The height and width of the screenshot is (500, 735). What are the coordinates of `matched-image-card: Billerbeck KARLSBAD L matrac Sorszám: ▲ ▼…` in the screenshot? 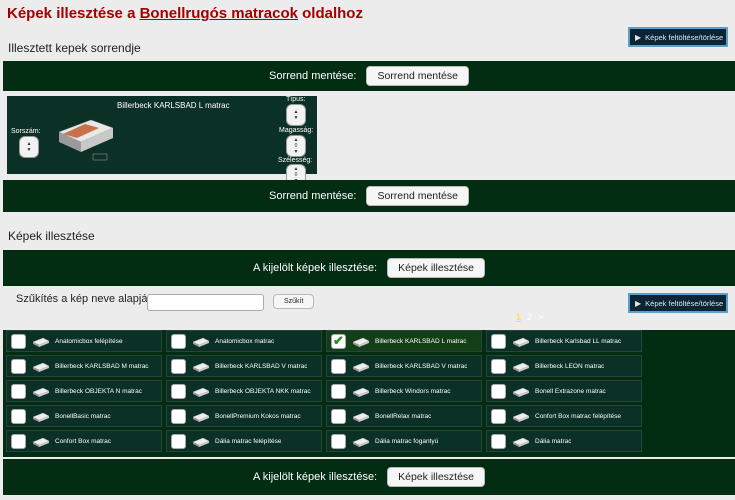 It's located at (162, 141).